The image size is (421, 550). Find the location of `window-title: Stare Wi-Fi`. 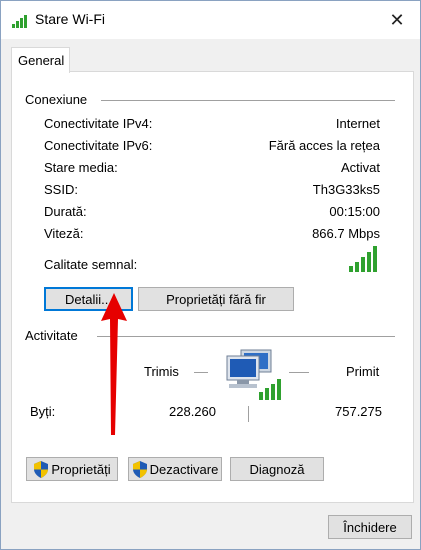

window-title: Stare Wi-Fi is located at coordinates (70, 19).